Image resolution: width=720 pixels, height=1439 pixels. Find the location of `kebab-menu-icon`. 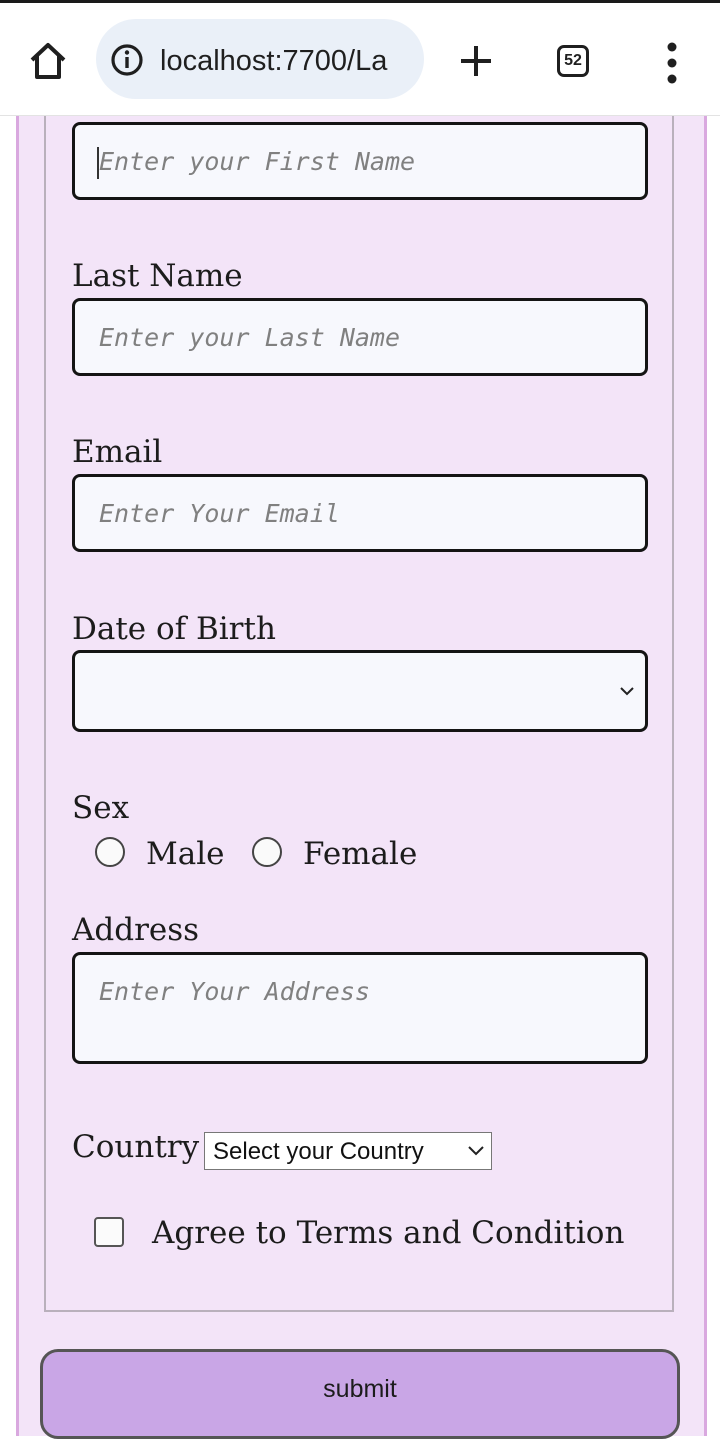

kebab-menu-icon is located at coordinates (672, 63).